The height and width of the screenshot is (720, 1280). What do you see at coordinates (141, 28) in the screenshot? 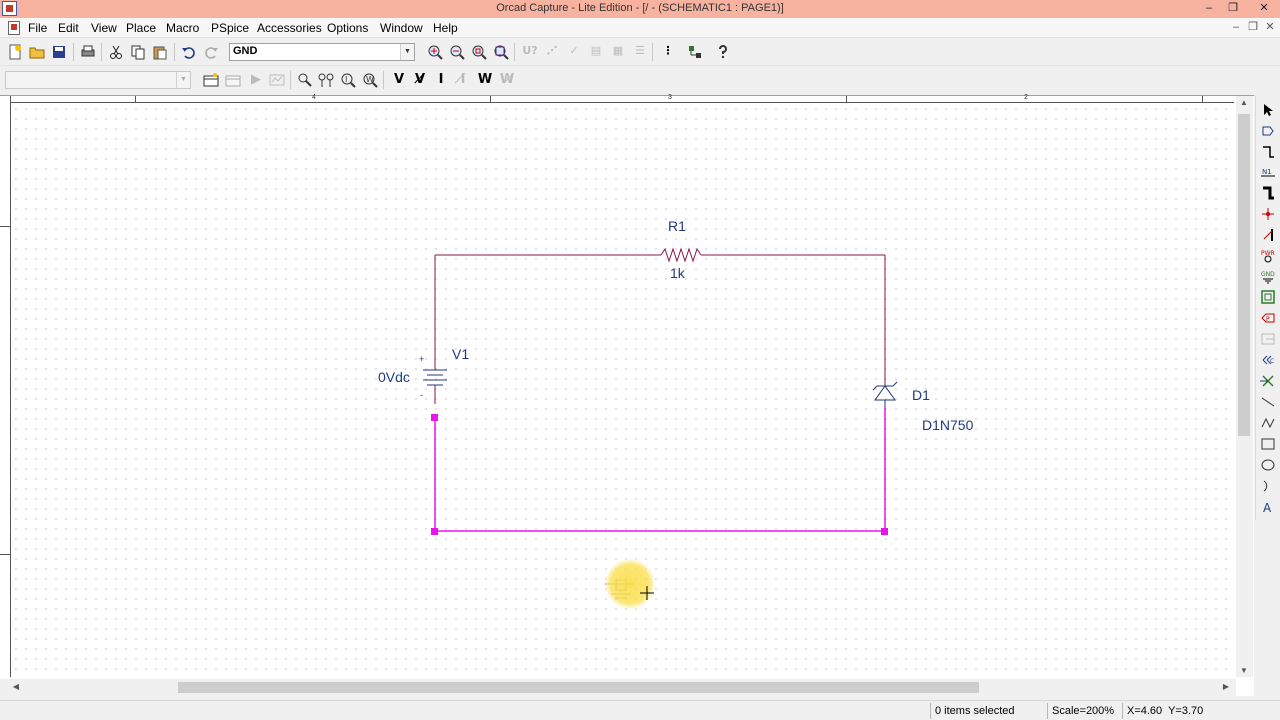
I see `menu-place: Place` at bounding box center [141, 28].